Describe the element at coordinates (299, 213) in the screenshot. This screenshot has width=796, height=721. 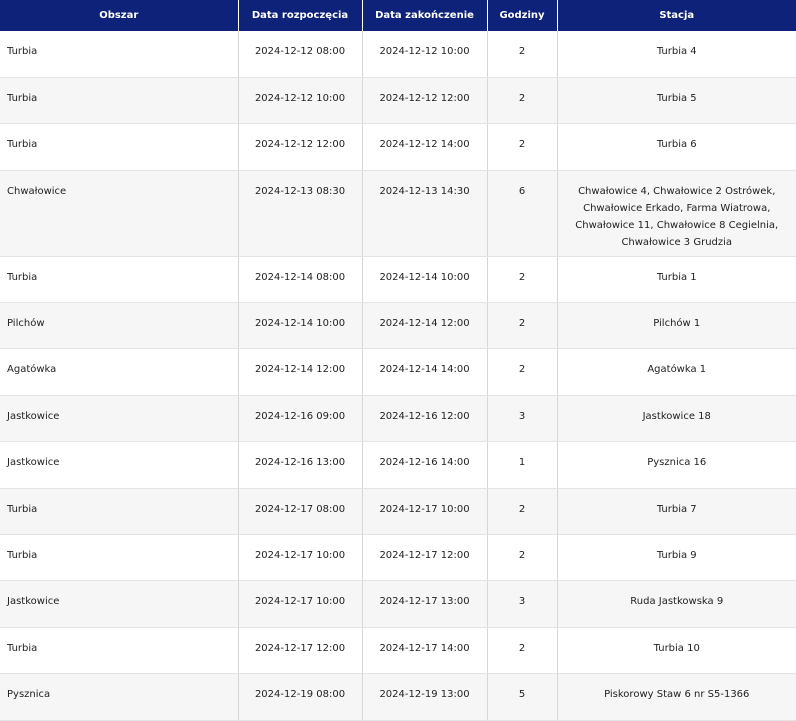
I see `cell-start-date: 2024-12-13 08:30` at that location.